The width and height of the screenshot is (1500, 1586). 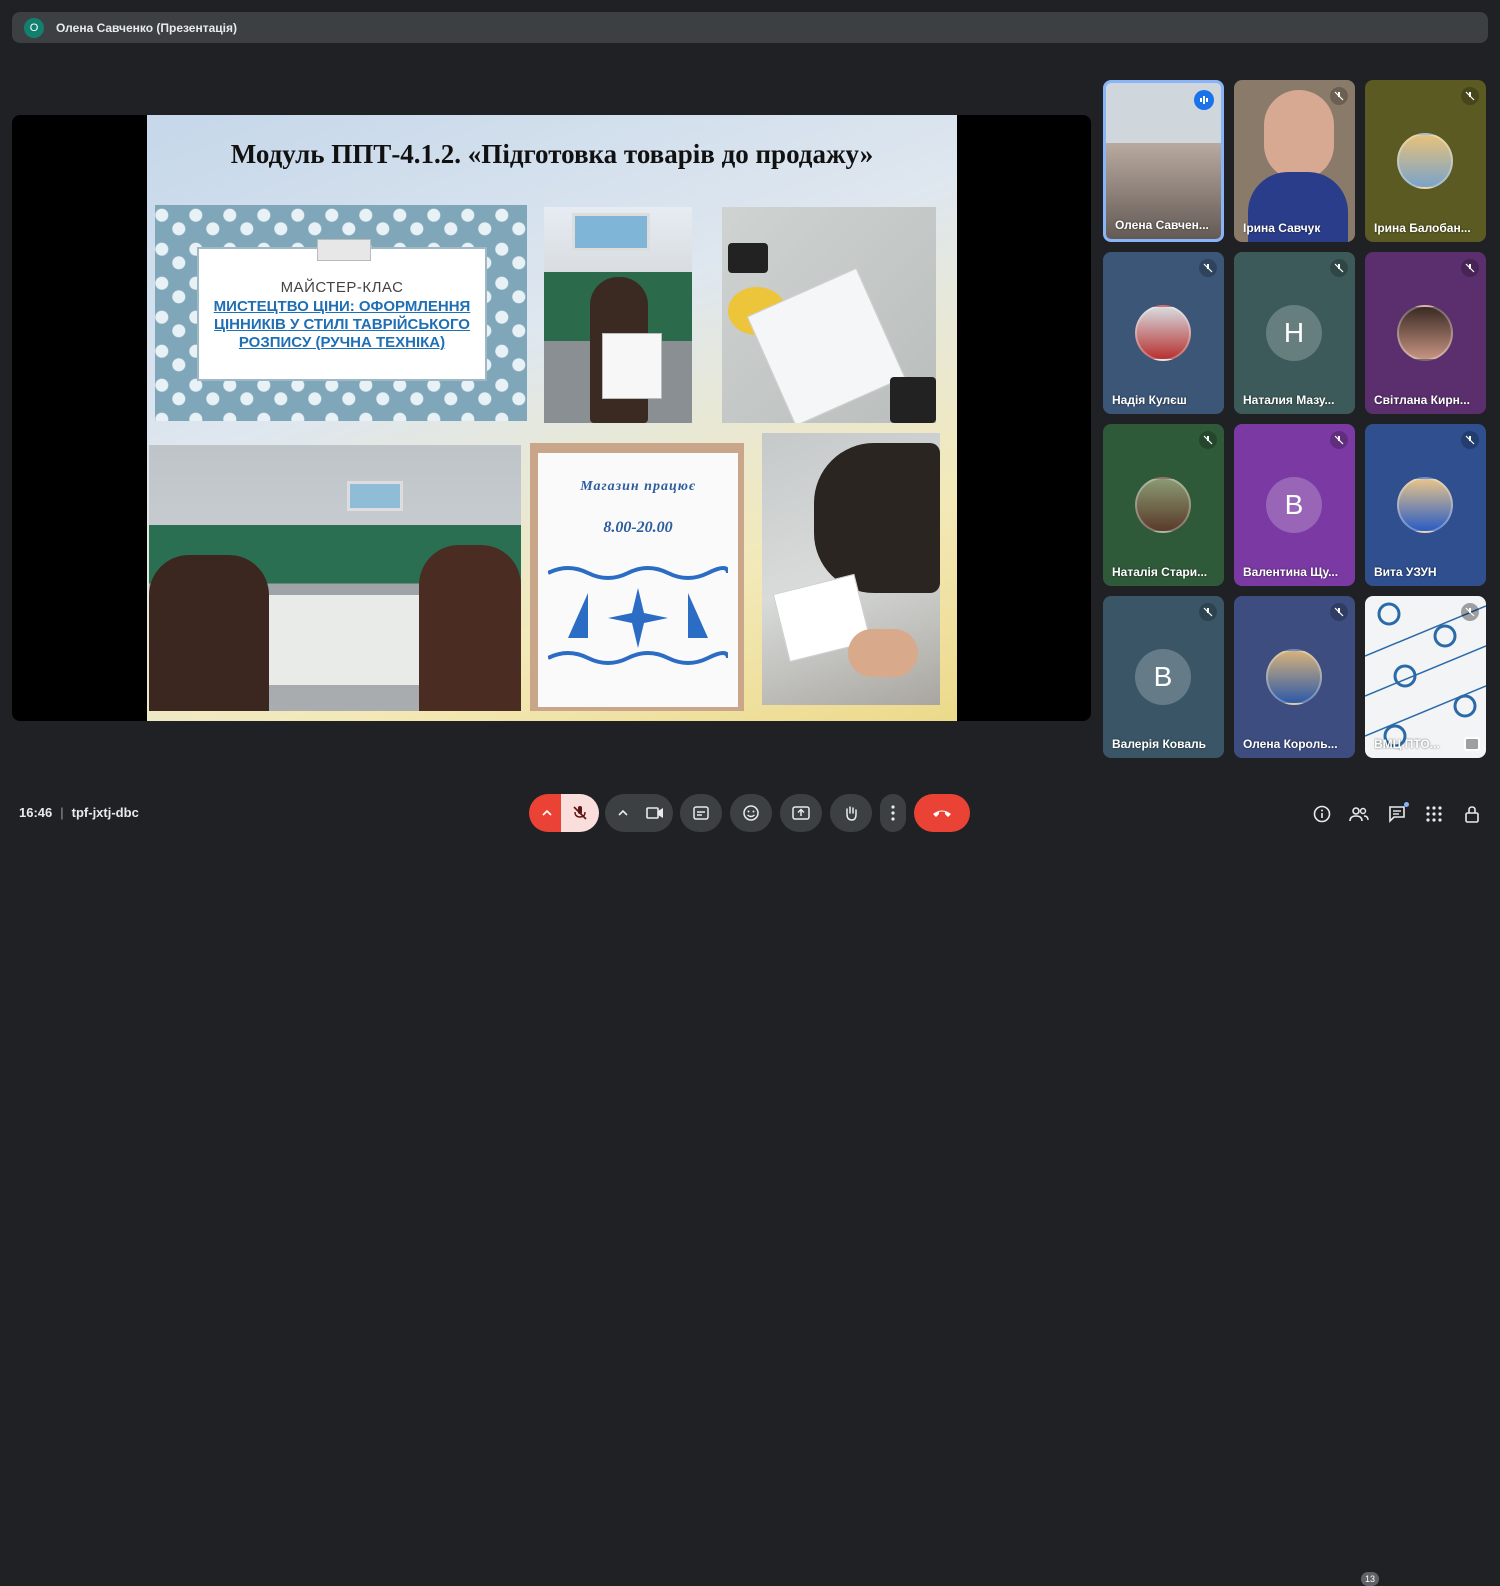 I want to click on participant-tile: Ірина Савчук, so click(x=1294, y=161).